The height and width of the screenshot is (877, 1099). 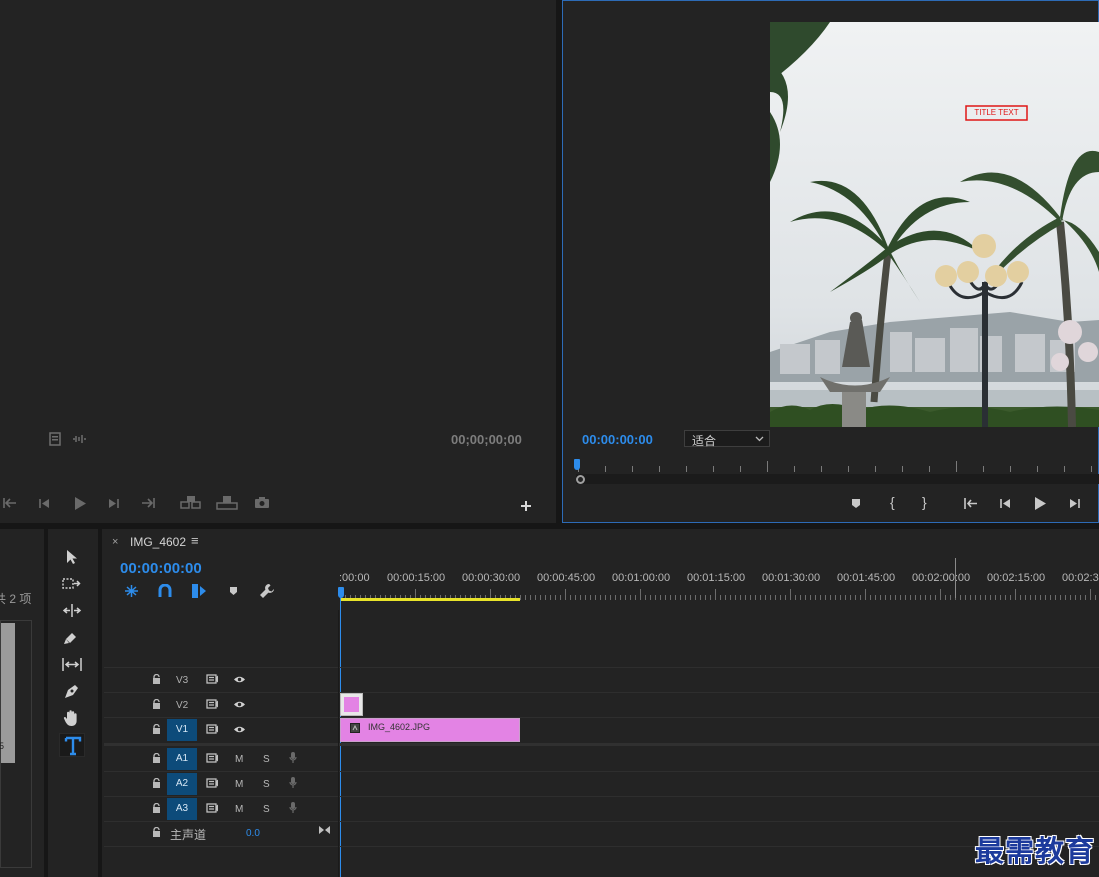 What do you see at coordinates (262, 502) in the screenshot?
I see `camera-icon` at bounding box center [262, 502].